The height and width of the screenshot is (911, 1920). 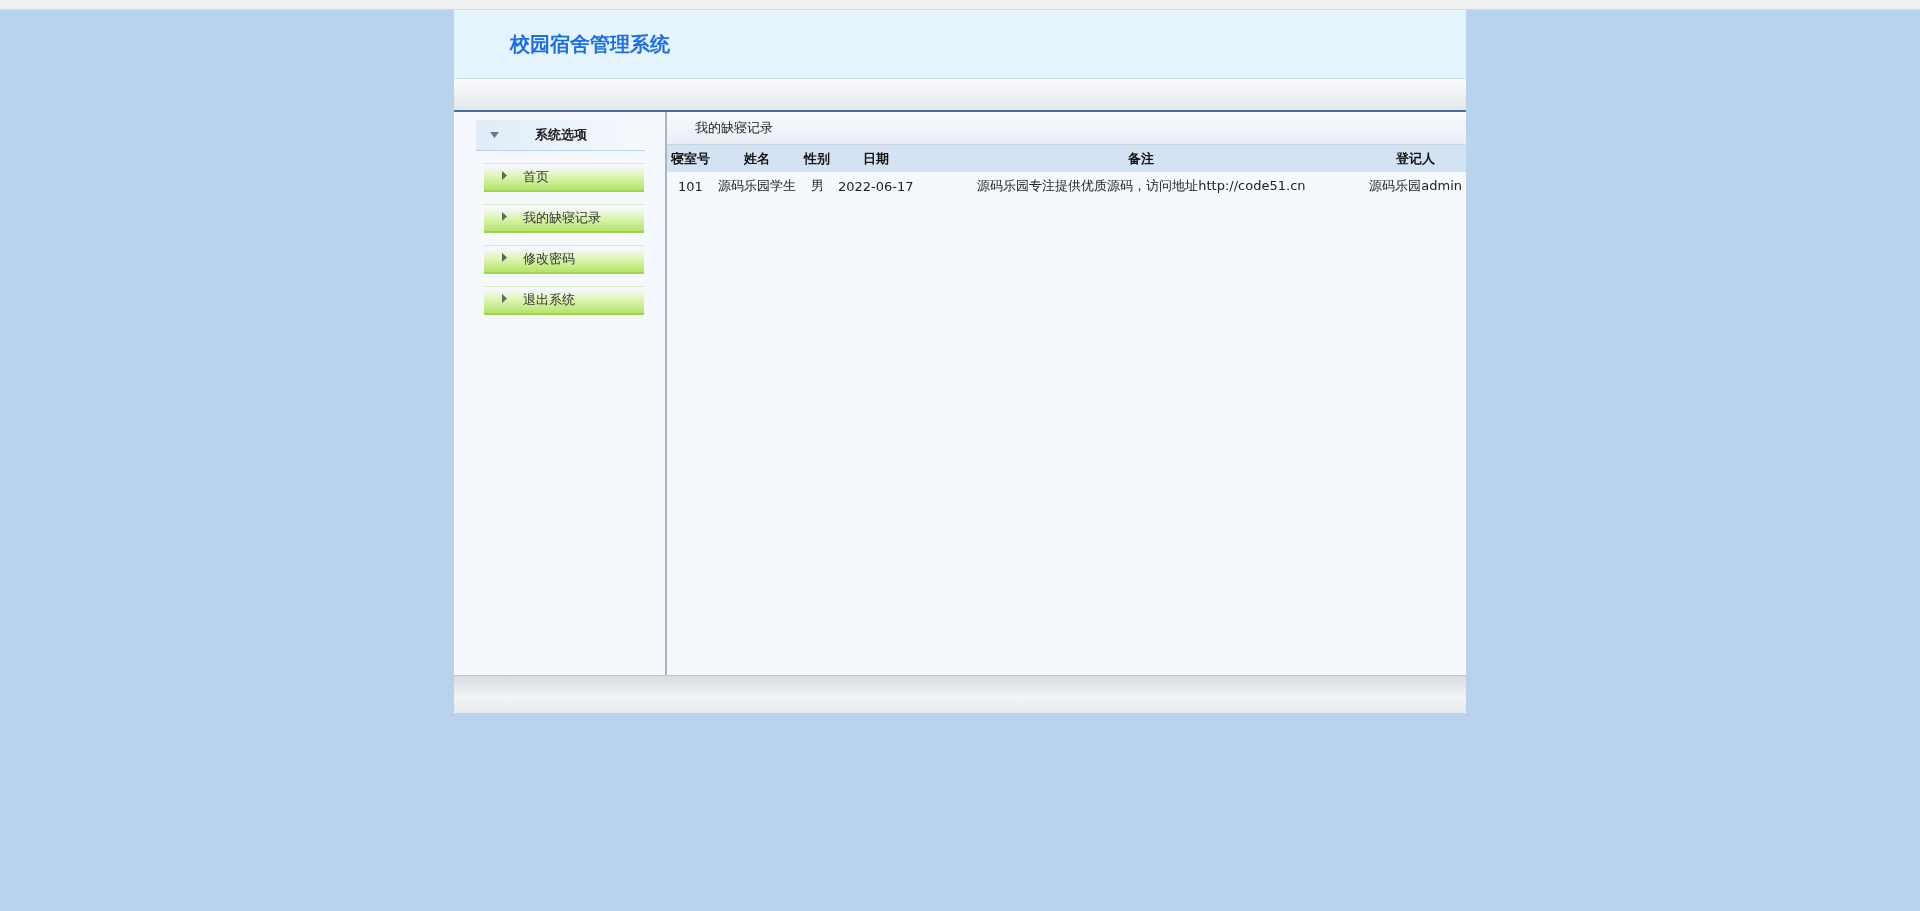 What do you see at coordinates (757, 186) in the screenshot?
I see `table-cell: 源码乐园学生` at bounding box center [757, 186].